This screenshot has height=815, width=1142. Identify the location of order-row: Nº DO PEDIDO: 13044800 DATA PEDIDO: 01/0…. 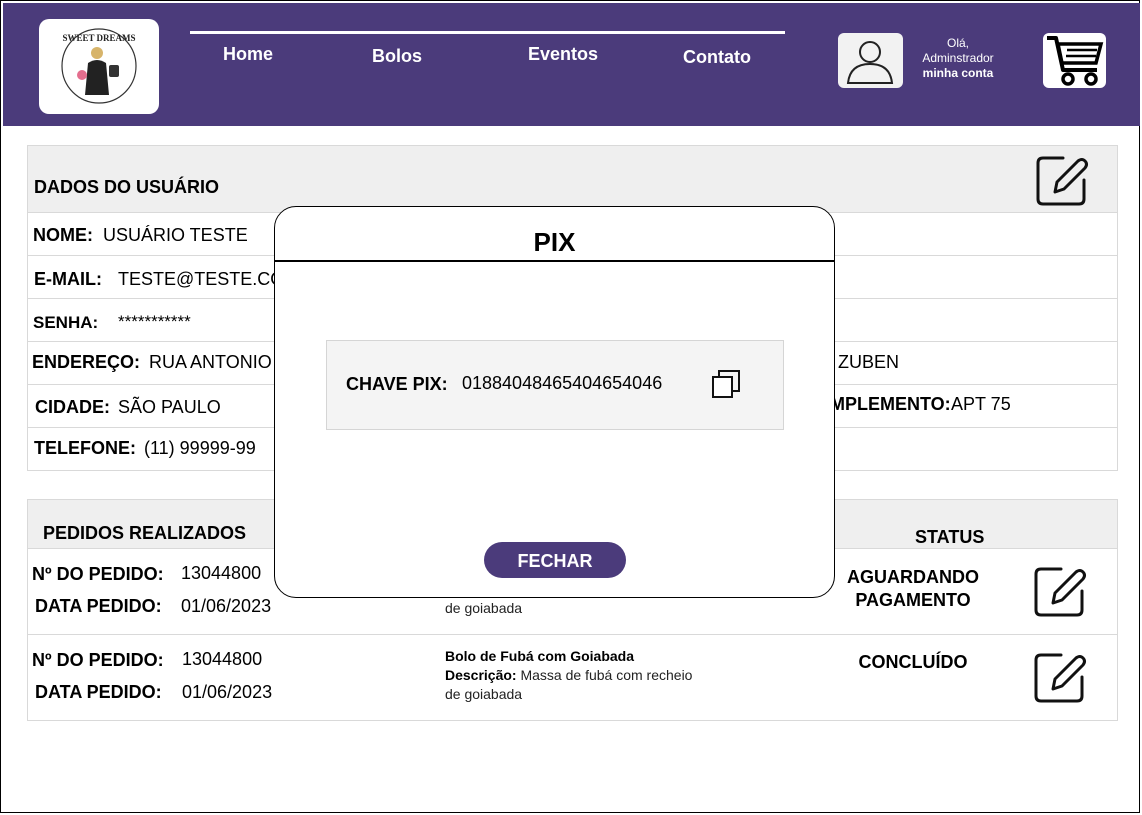
(572, 677).